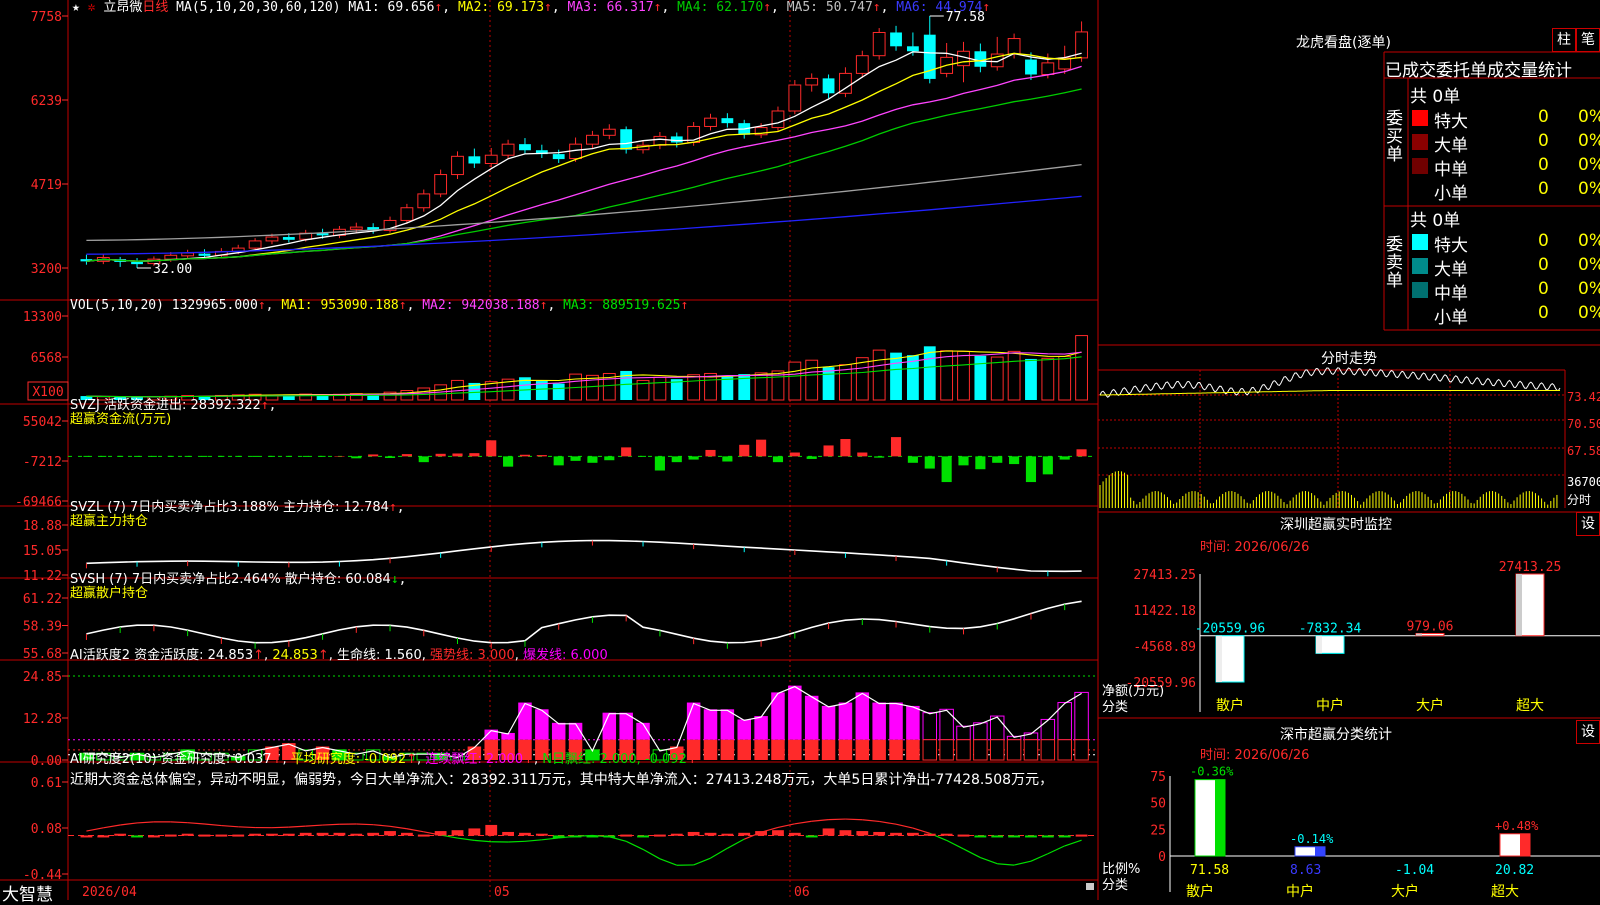 This screenshot has height=905, width=1600. I want to click on sz-monitor-time: 时间: 2026/06/26, so click(1254, 545).